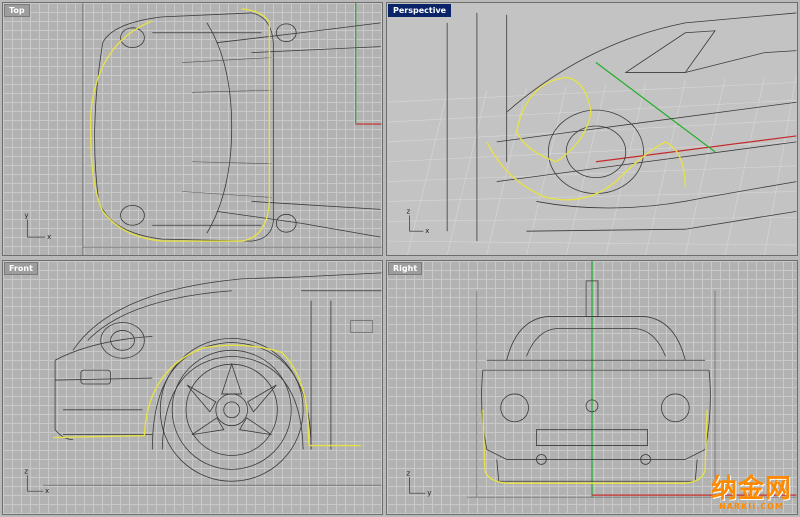  I want to click on perspective-viewport-label: Perspective, so click(420, 10).